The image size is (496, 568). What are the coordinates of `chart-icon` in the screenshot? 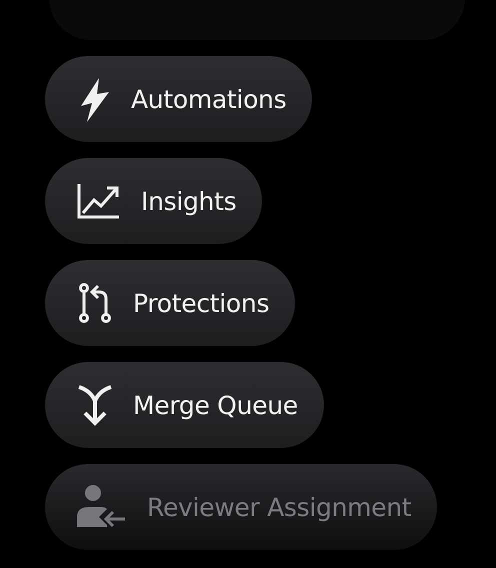 It's located at (99, 201).